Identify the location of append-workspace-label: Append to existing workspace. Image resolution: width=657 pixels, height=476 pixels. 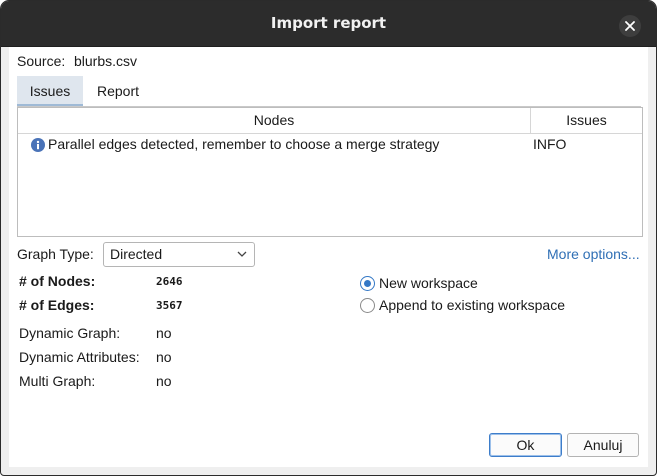
(472, 305).